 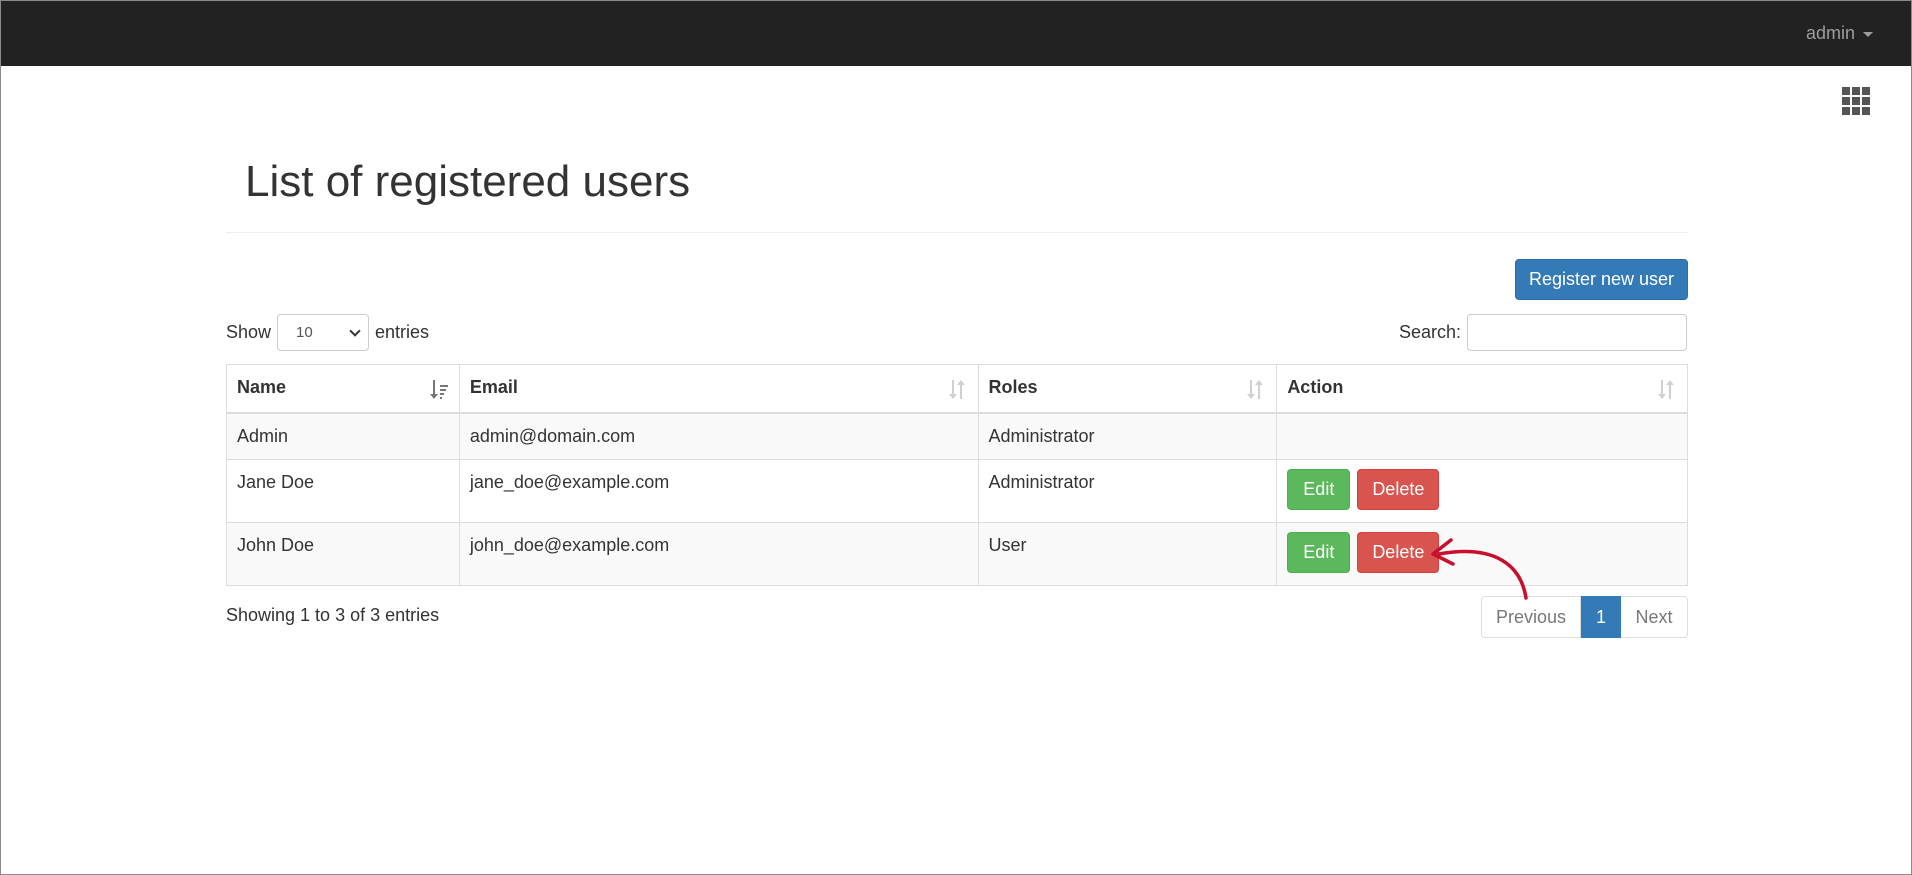 I want to click on chevron-down-icon, so click(x=355, y=331).